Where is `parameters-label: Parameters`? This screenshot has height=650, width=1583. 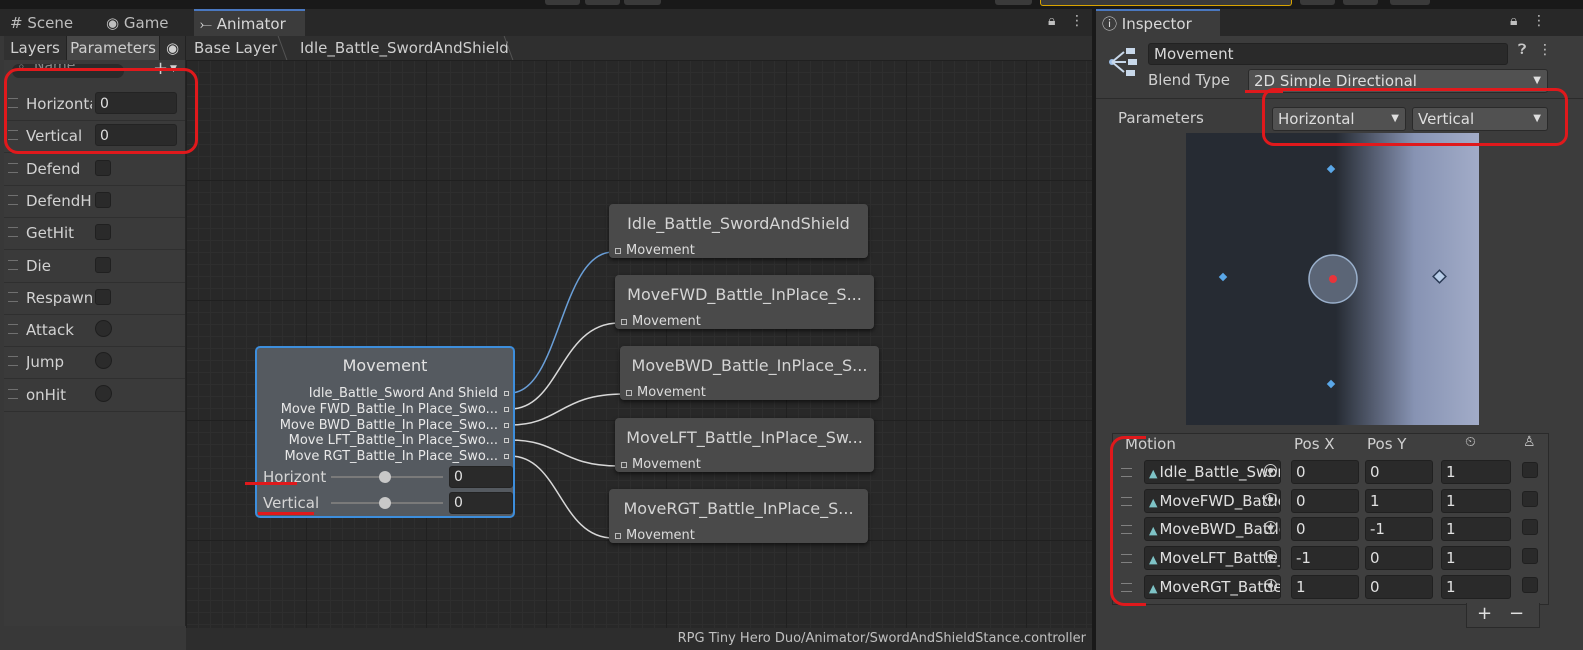
parameters-label: Parameters is located at coordinates (1161, 118).